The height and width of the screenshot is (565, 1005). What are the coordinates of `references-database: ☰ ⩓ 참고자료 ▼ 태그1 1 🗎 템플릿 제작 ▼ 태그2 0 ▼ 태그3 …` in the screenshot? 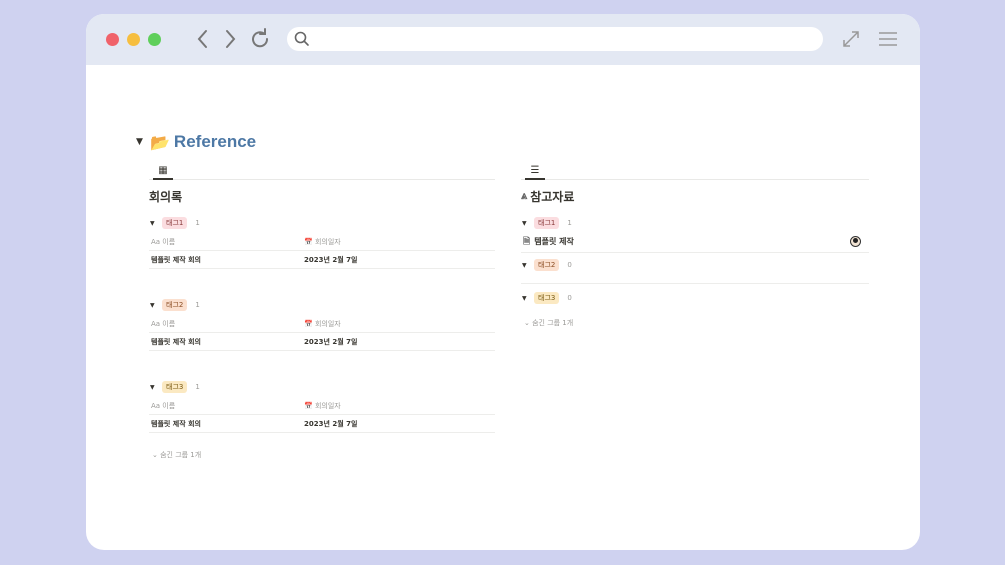 It's located at (695, 245).